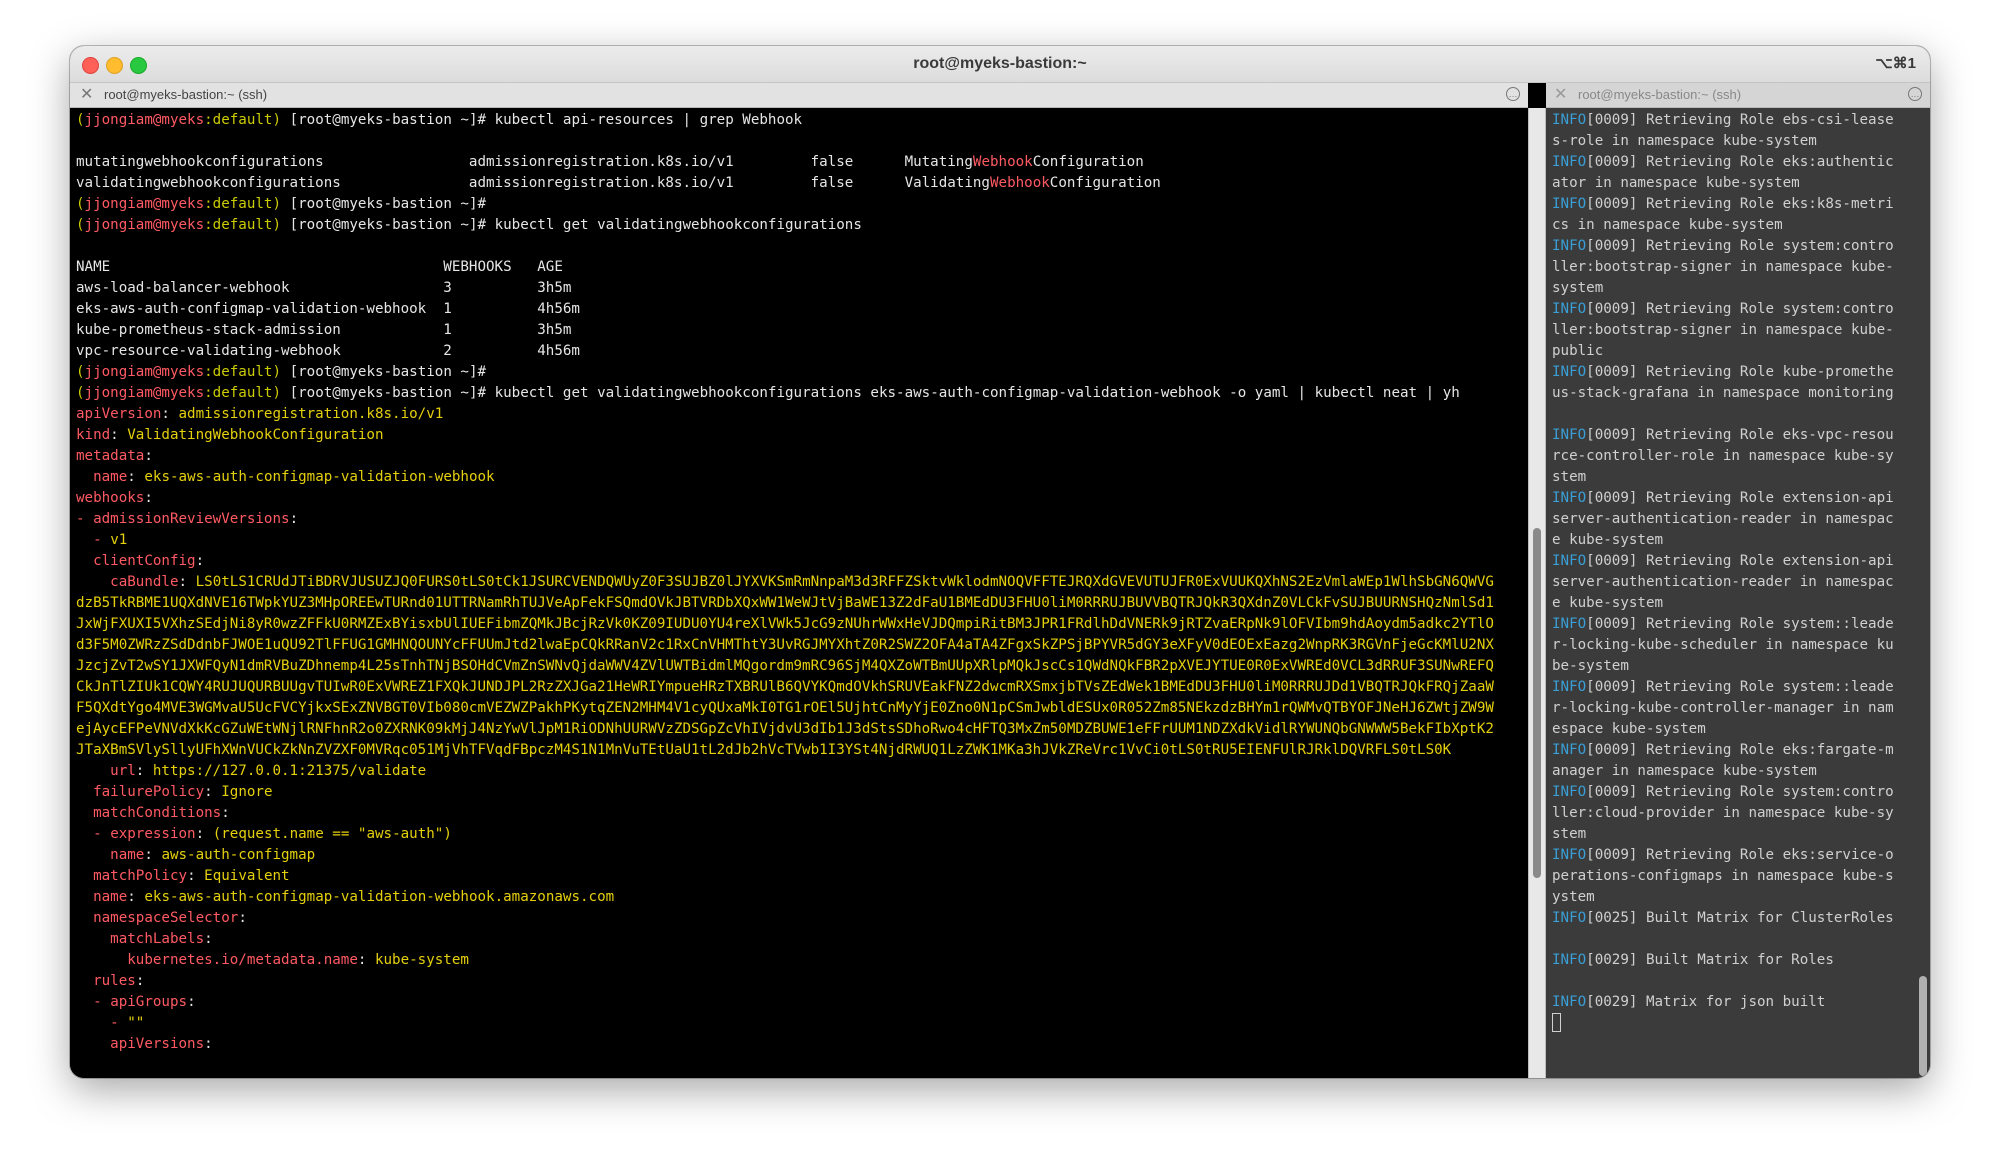 Image resolution: width=2000 pixels, height=1171 pixels. I want to click on table-row: kube-prometheus-stack-admission 1 3h5m, so click(799, 330).